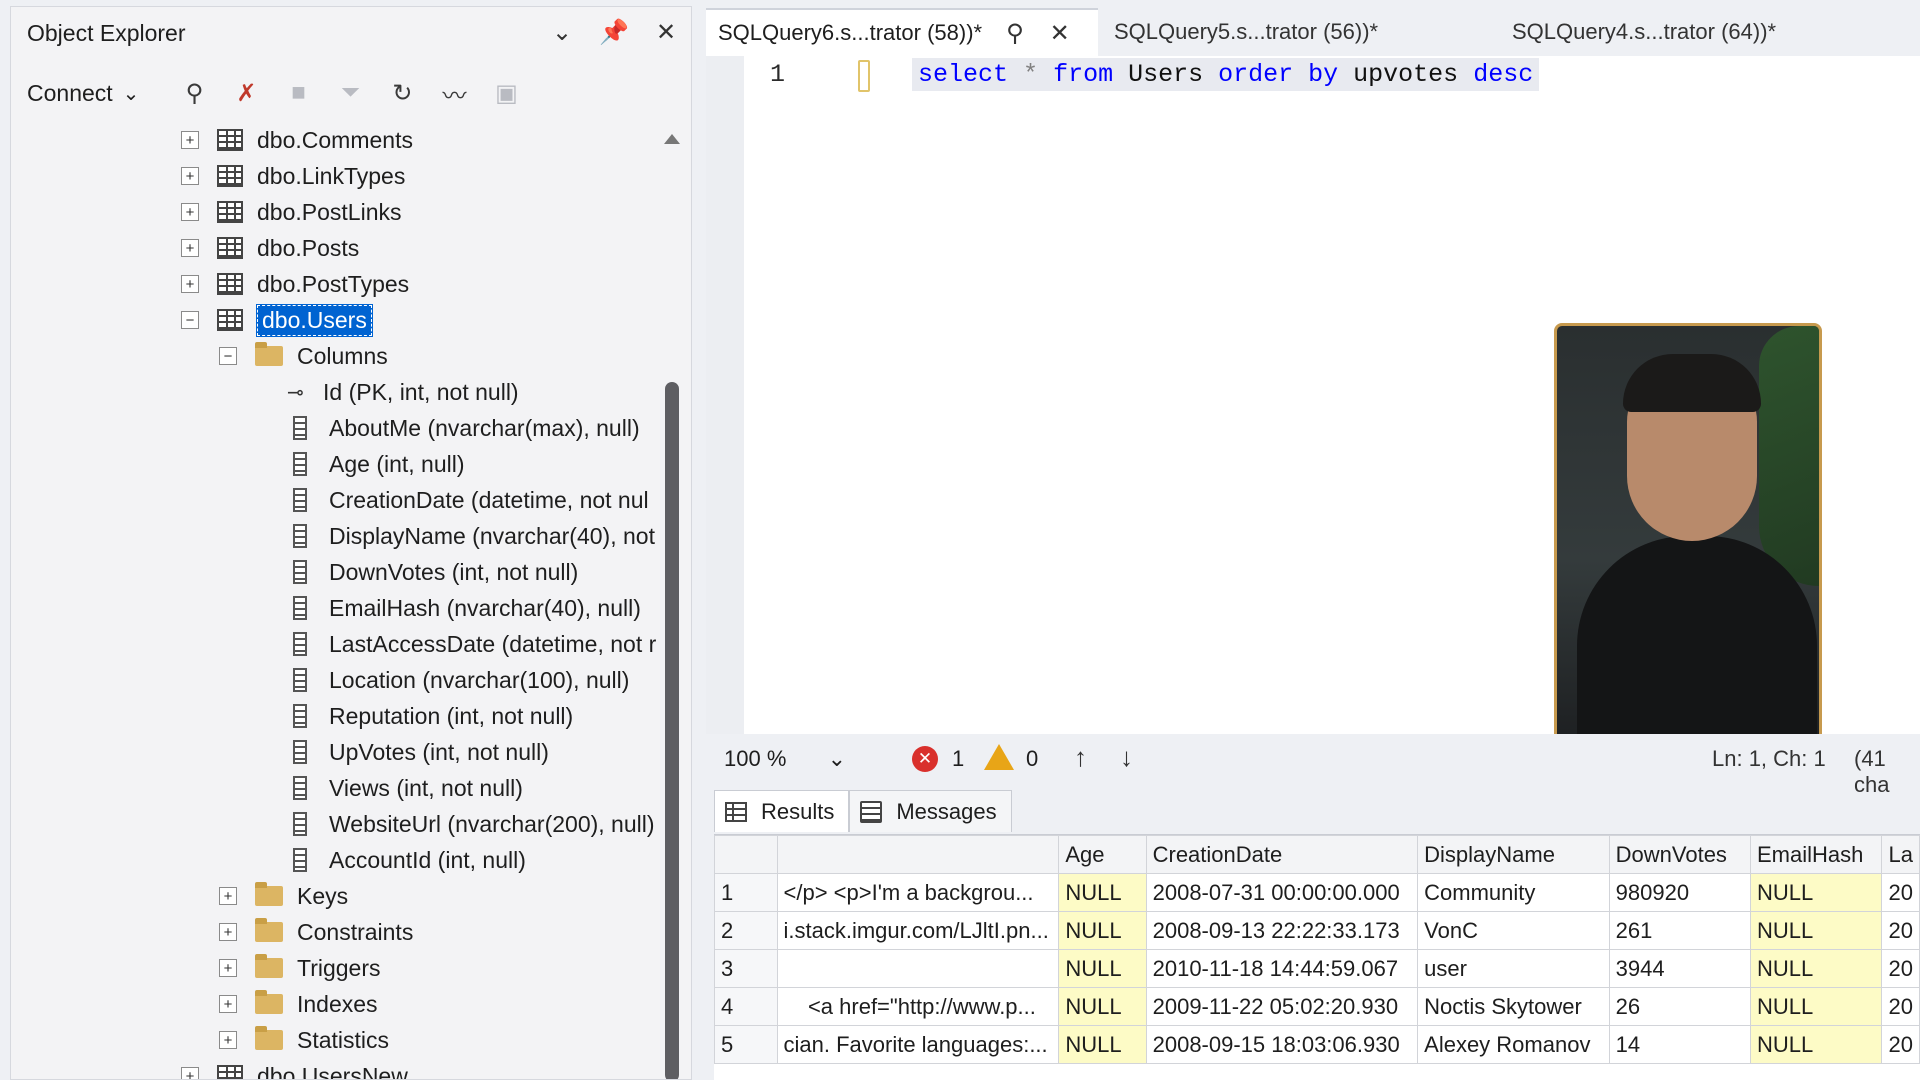 The height and width of the screenshot is (1080, 1920). Describe the element at coordinates (1679, 968) in the screenshot. I see `table-cell: 3944` at that location.